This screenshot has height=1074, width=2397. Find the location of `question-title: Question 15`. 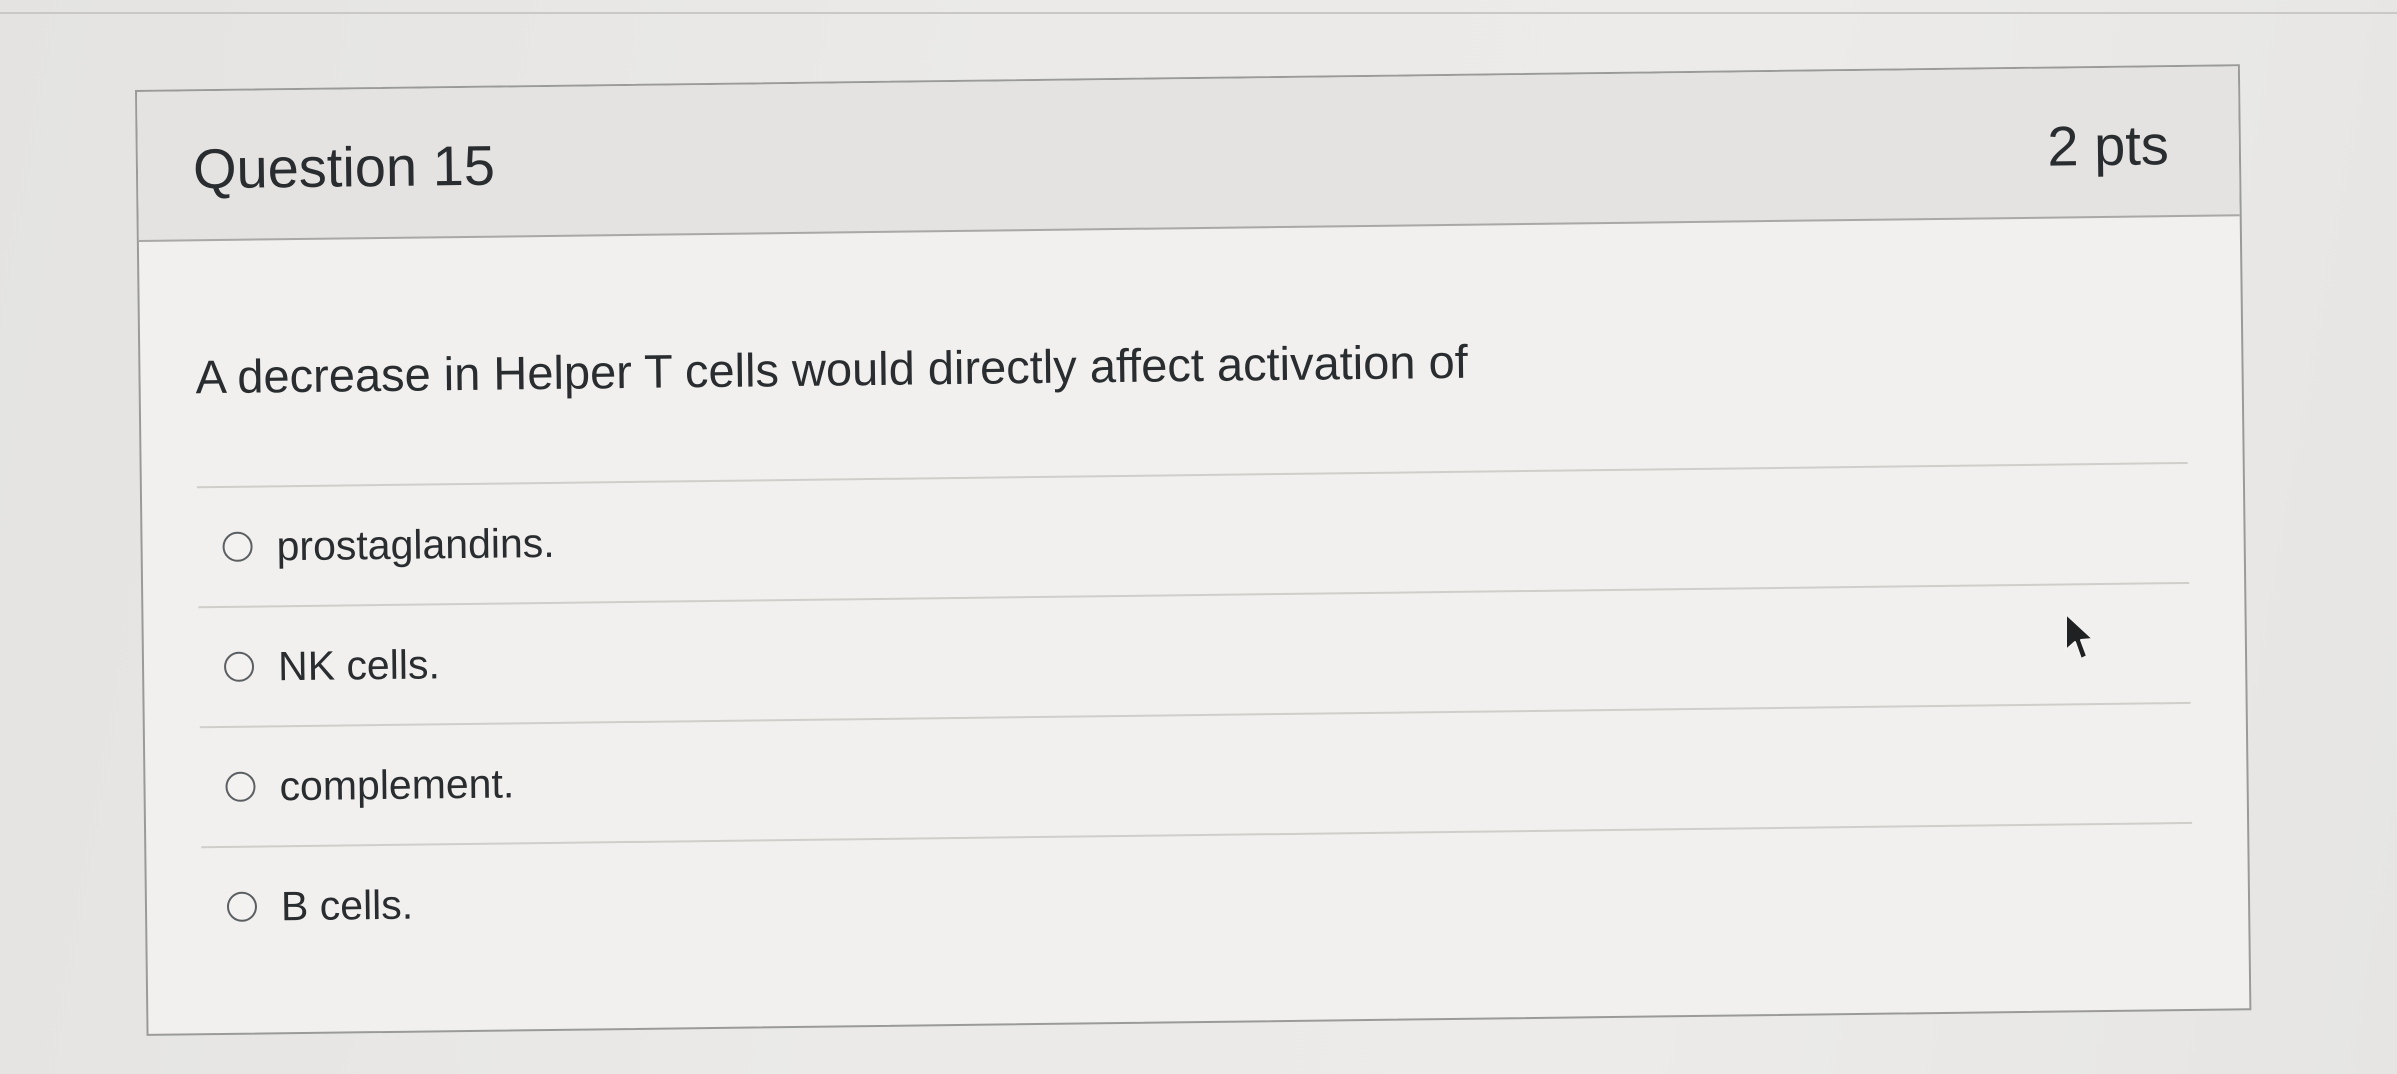

question-title: Question 15 is located at coordinates (344, 167).